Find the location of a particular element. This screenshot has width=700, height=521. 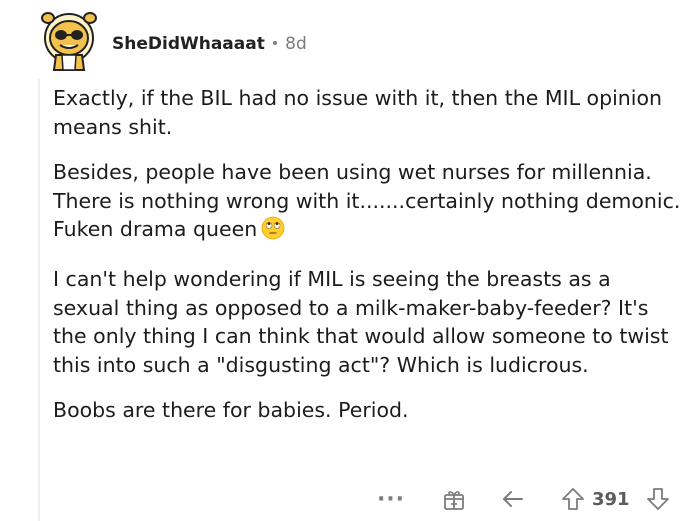

paragraph-text: Boobs are there for babies. Period. is located at coordinates (231, 410).